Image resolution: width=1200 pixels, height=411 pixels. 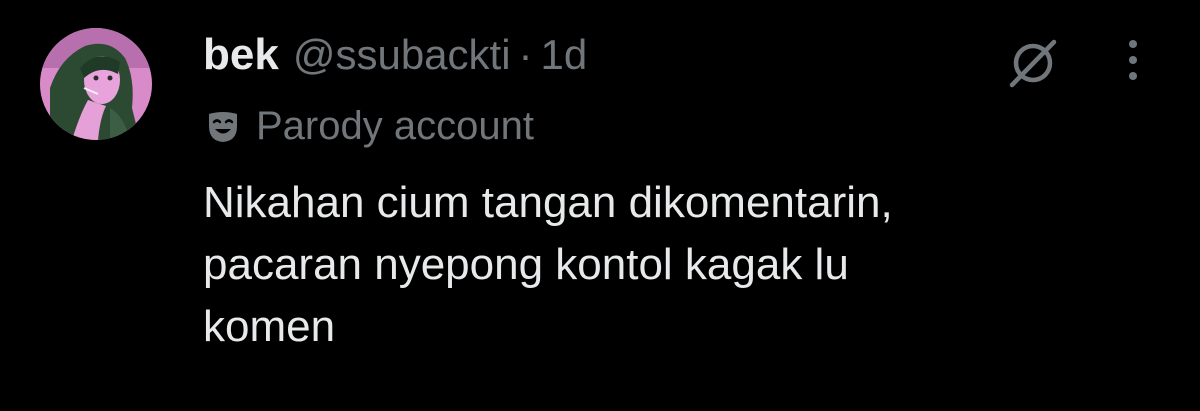 I want to click on more-vertical-icon, so click(x=1133, y=60).